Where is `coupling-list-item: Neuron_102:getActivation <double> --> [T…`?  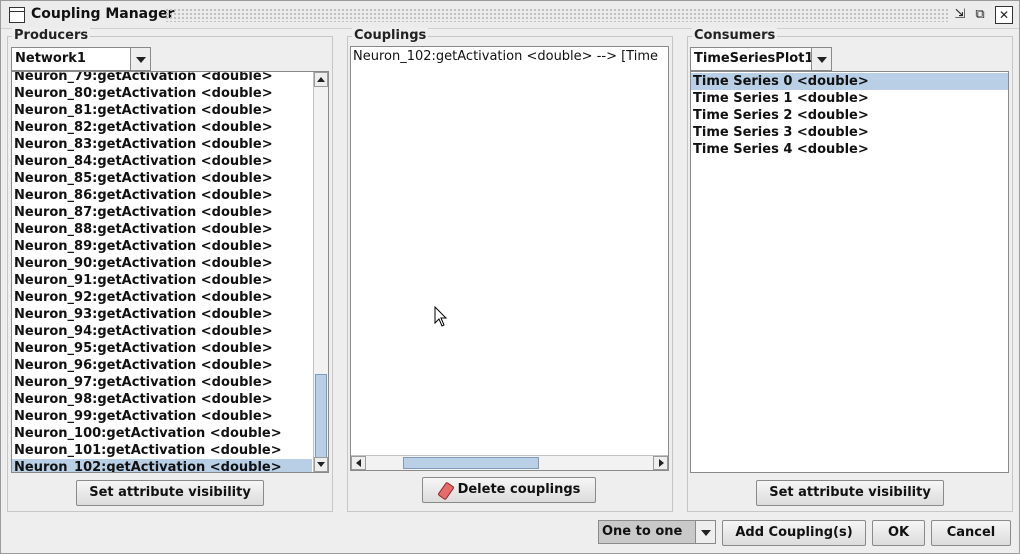 coupling-list-item: Neuron_102:getActivation <double> --> [T… is located at coordinates (509, 56).